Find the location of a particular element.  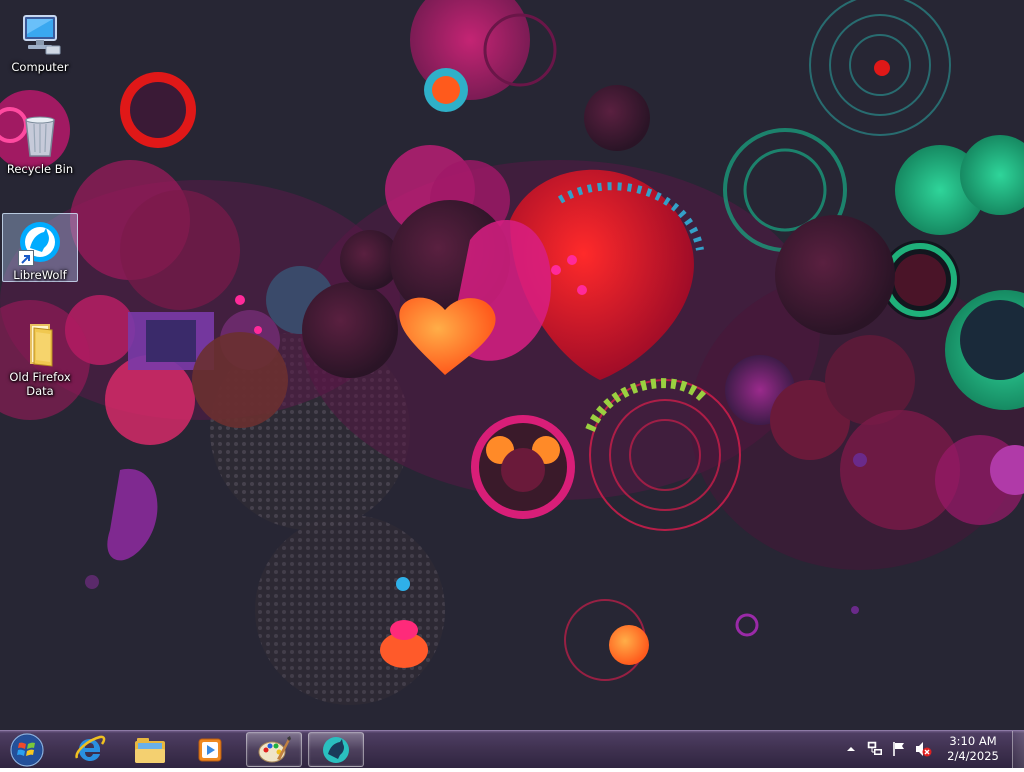

computer-icon is located at coordinates (40, 34).